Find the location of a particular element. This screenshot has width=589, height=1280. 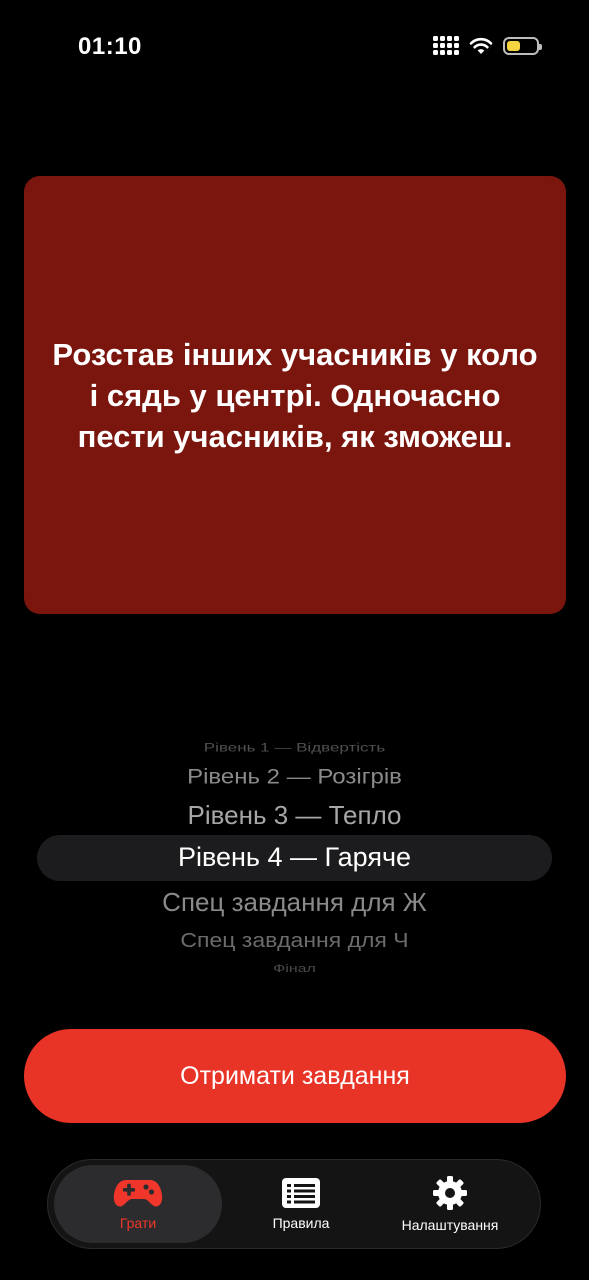

picker-option: Спец завдання для Ж is located at coordinates (294, 902).